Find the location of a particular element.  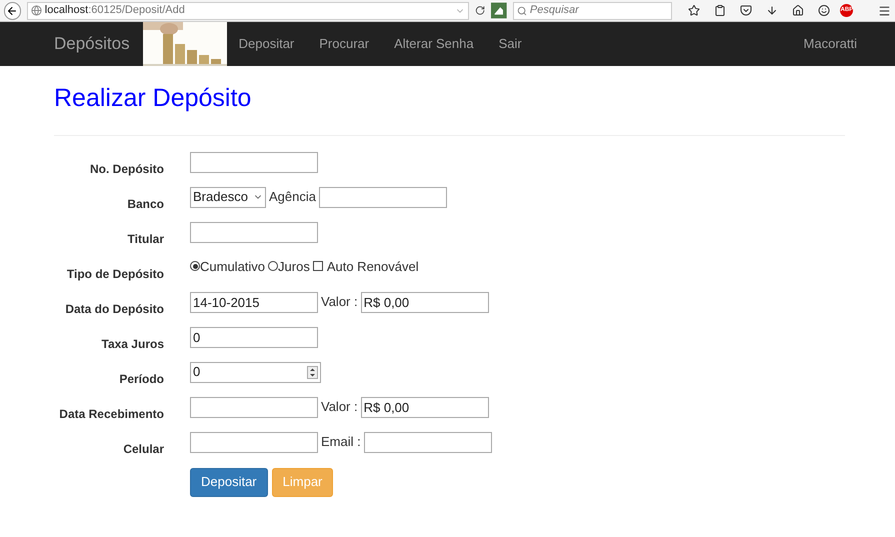

back-button is located at coordinates (12, 11).